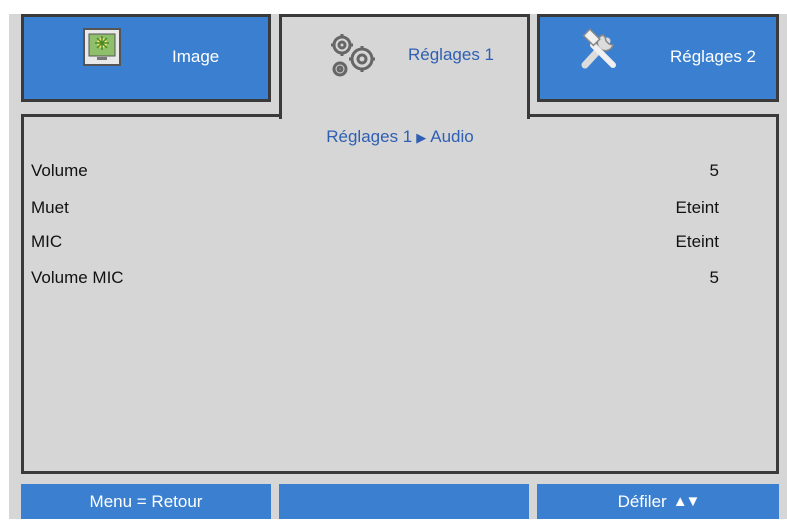  I want to click on tab-reglages-2: Réglages 2, so click(658, 58).